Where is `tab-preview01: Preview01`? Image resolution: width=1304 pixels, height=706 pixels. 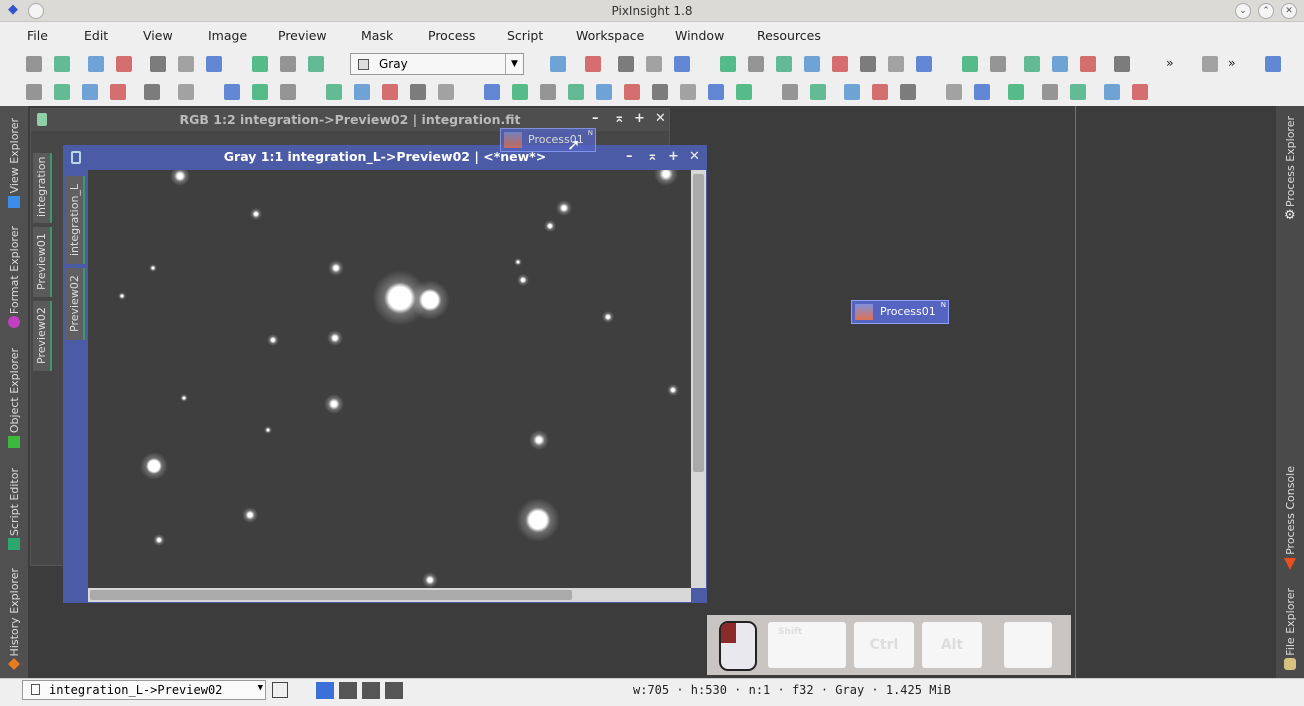 tab-preview01: Preview01 is located at coordinates (42, 262).